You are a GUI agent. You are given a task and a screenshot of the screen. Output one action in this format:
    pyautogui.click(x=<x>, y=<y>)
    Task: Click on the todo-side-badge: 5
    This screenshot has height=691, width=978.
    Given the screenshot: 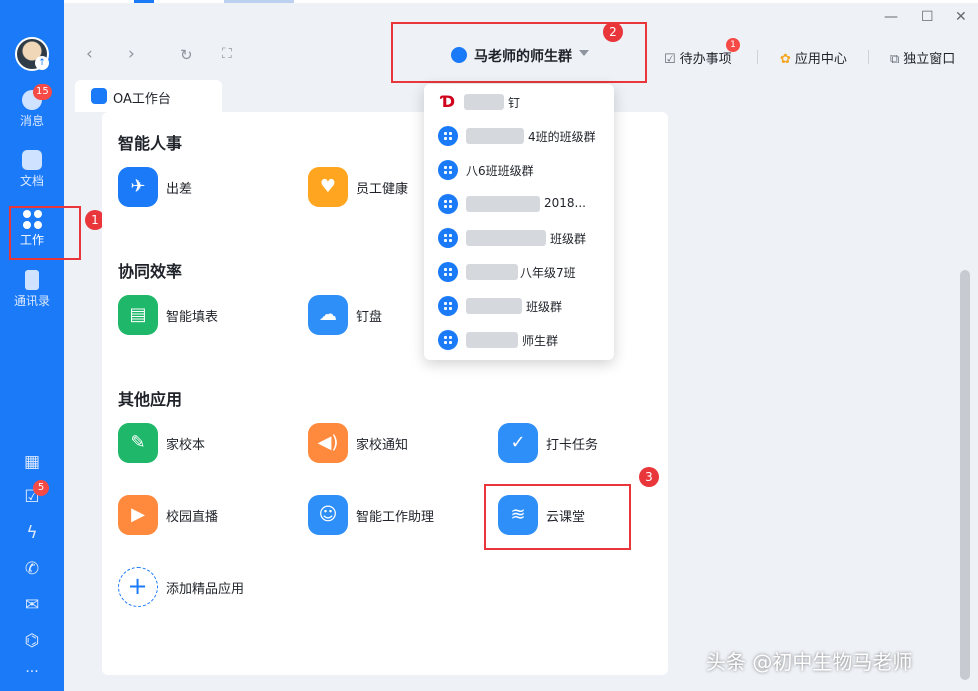 What is the action you would take?
    pyautogui.click(x=41, y=488)
    